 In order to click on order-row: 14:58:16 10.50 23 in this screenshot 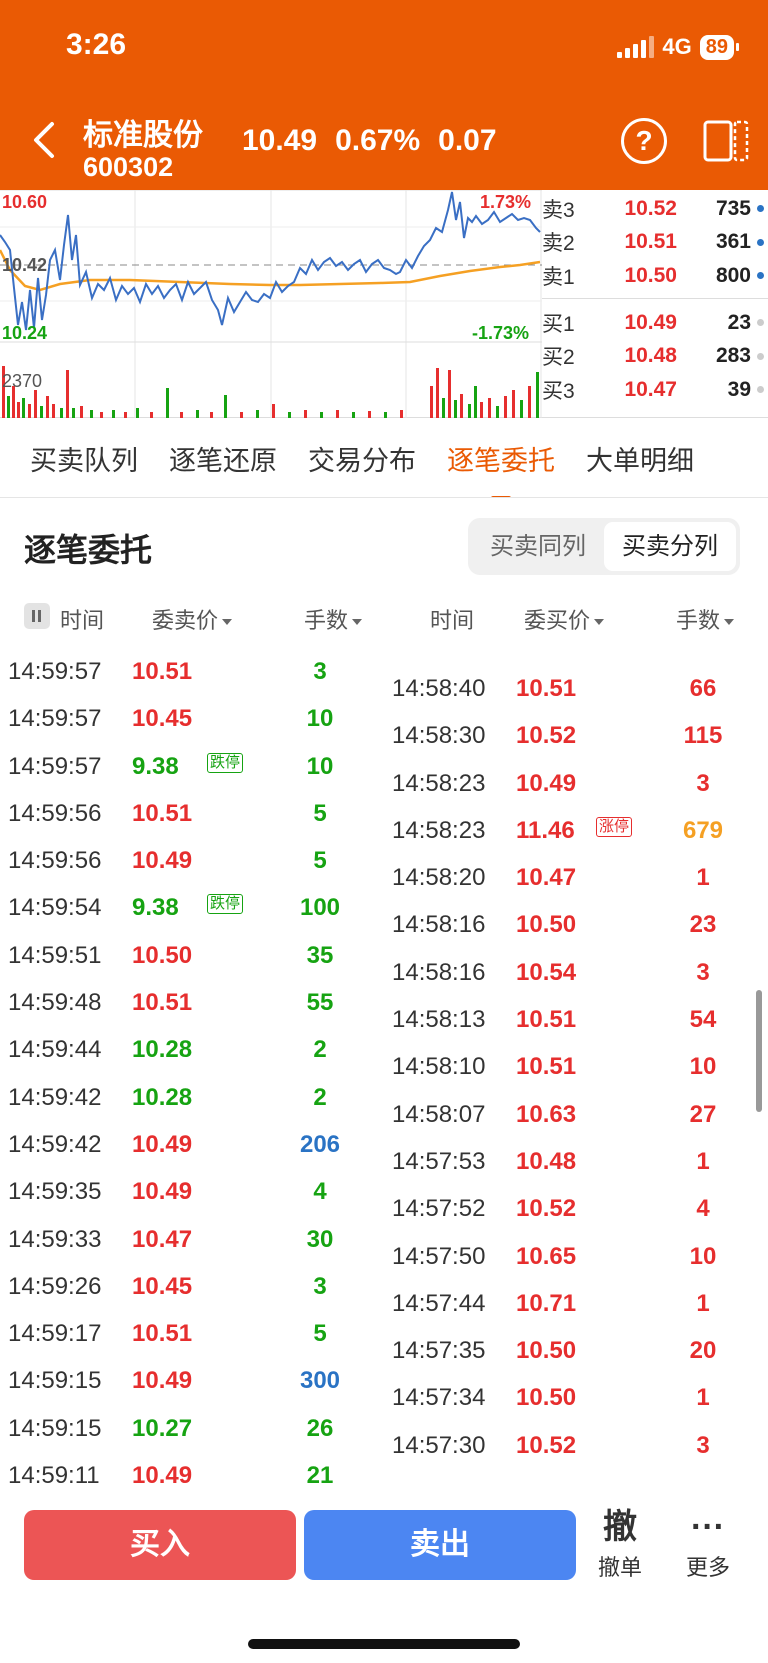, I will do `click(578, 924)`.